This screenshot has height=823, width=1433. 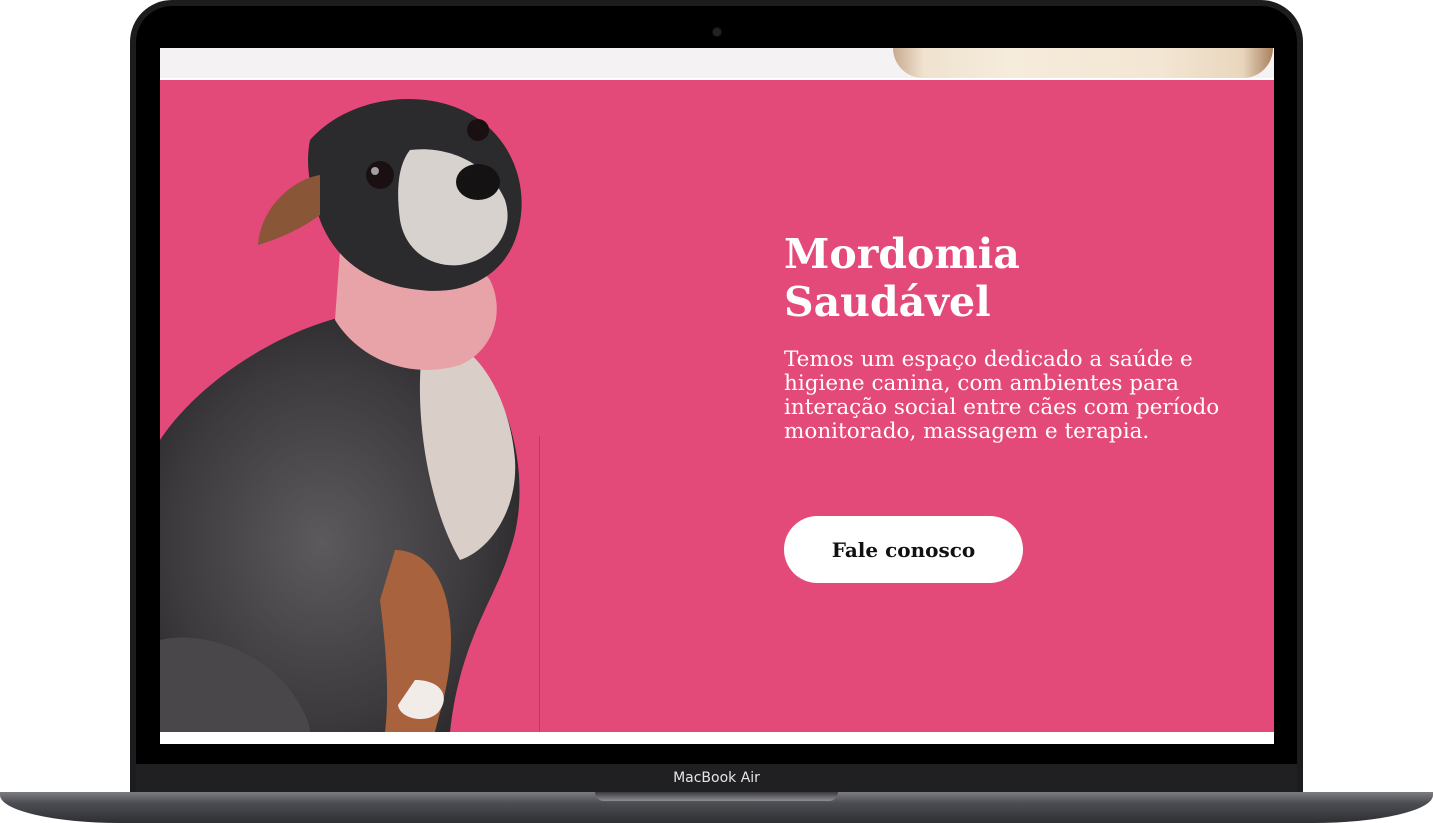 I want to click on hero-title-line-1: Mordomia, so click(x=902, y=254).